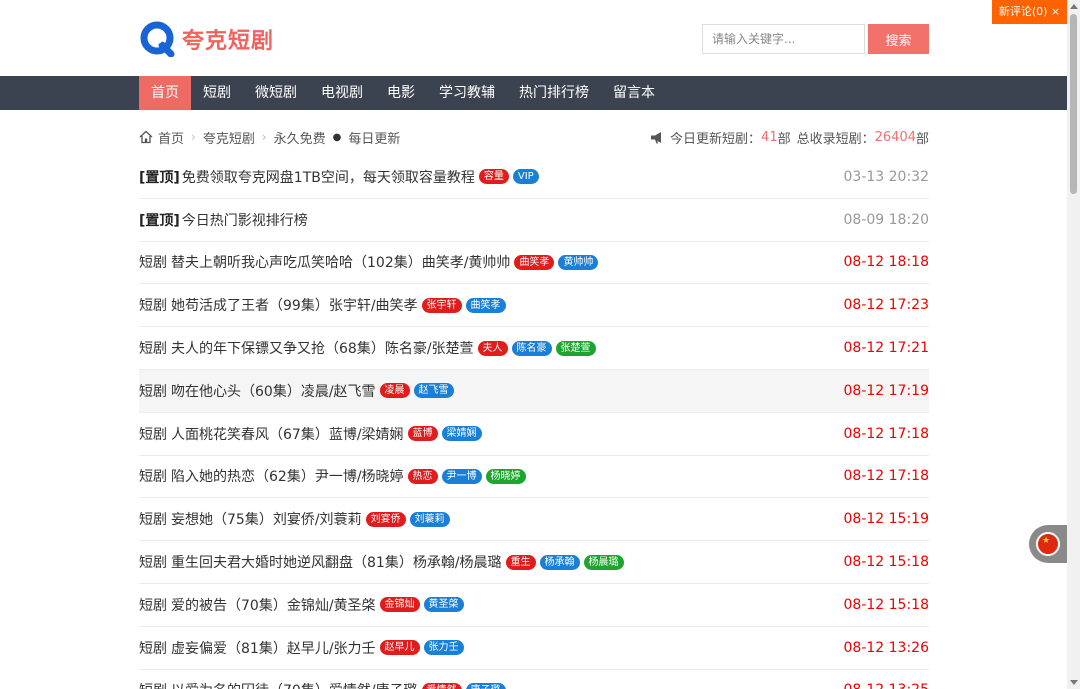 This screenshot has width=1080, height=689. I want to click on list-item: 短剧以爱为名的囚徒（70集）爱情然/唐子璐爱情然唐子璐 08-12 13:25, so click(534, 679).